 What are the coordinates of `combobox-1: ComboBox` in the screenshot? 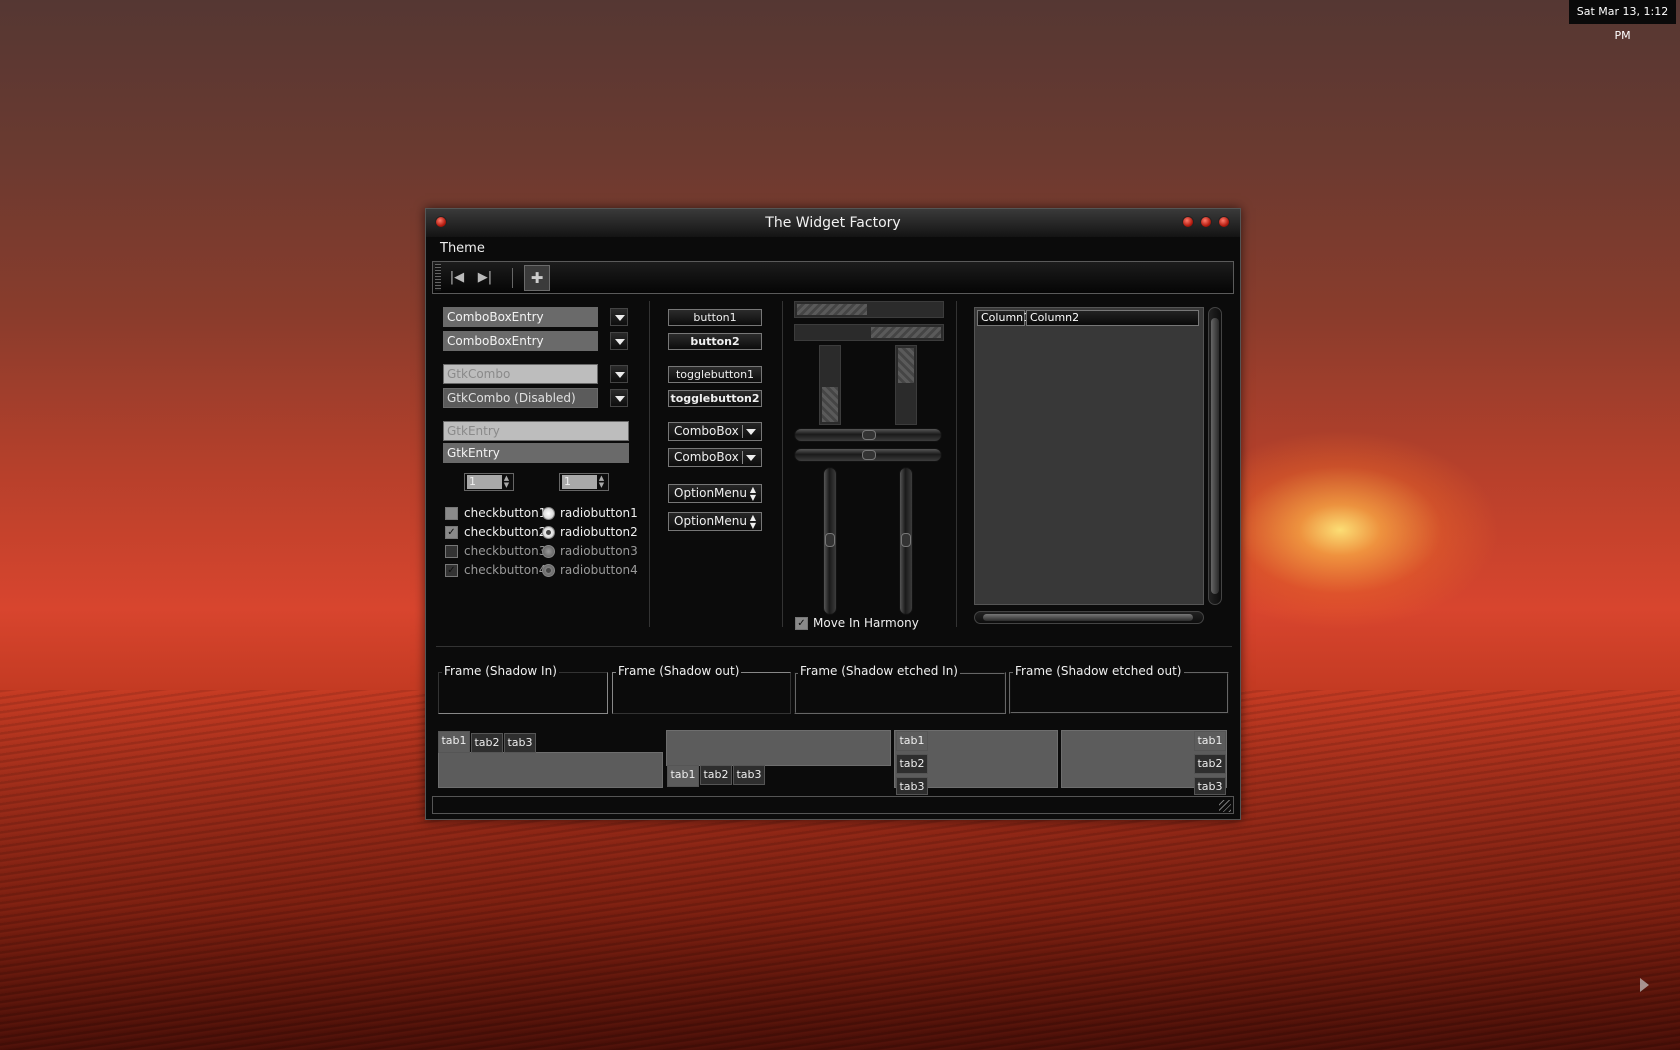 It's located at (715, 431).